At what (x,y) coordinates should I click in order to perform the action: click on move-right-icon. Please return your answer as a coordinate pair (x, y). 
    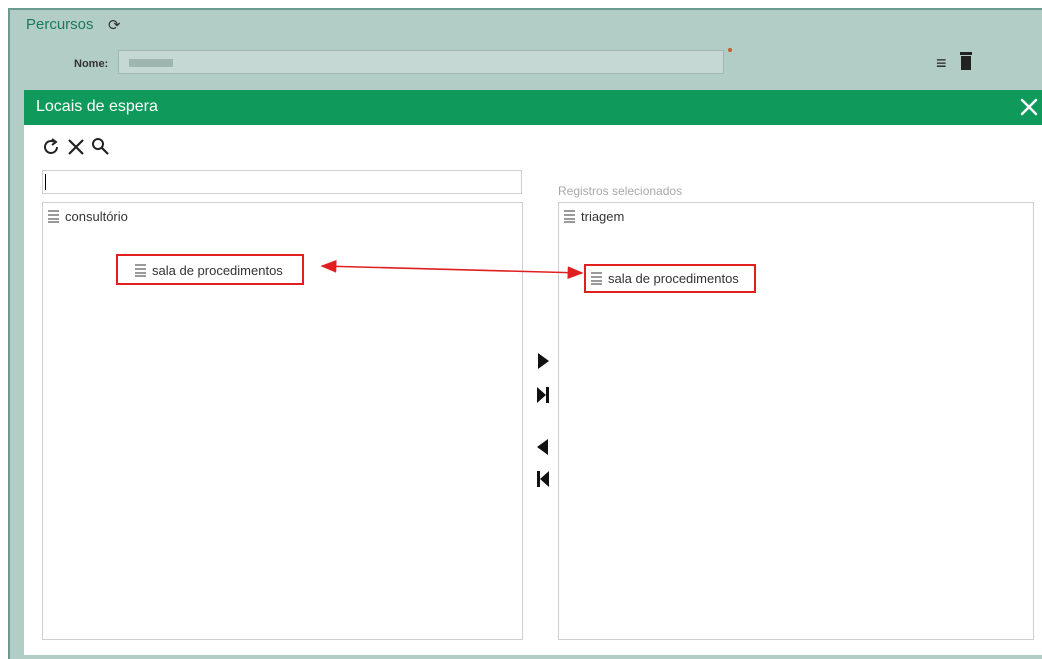
    Looking at the image, I should click on (543, 361).